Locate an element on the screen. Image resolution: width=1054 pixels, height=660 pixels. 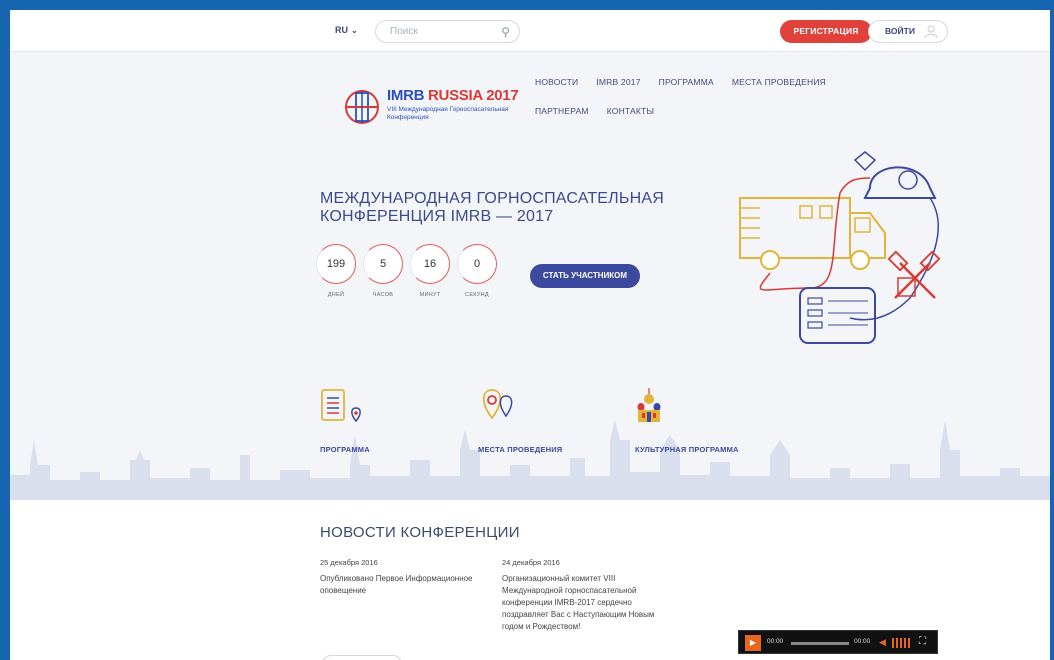
register-button: РЕГИСТРАЦИЯ is located at coordinates (826, 31).